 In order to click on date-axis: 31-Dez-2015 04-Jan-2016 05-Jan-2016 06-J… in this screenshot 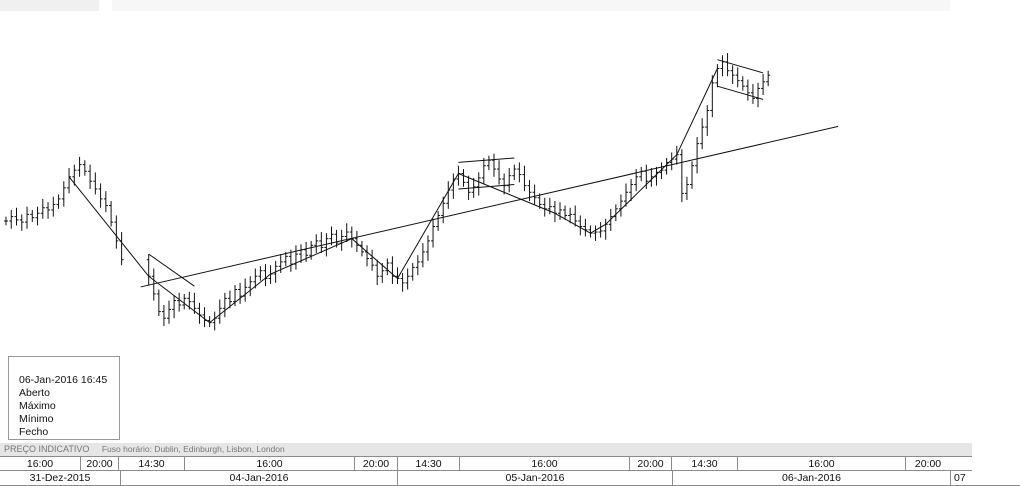, I will do `click(510, 478)`.